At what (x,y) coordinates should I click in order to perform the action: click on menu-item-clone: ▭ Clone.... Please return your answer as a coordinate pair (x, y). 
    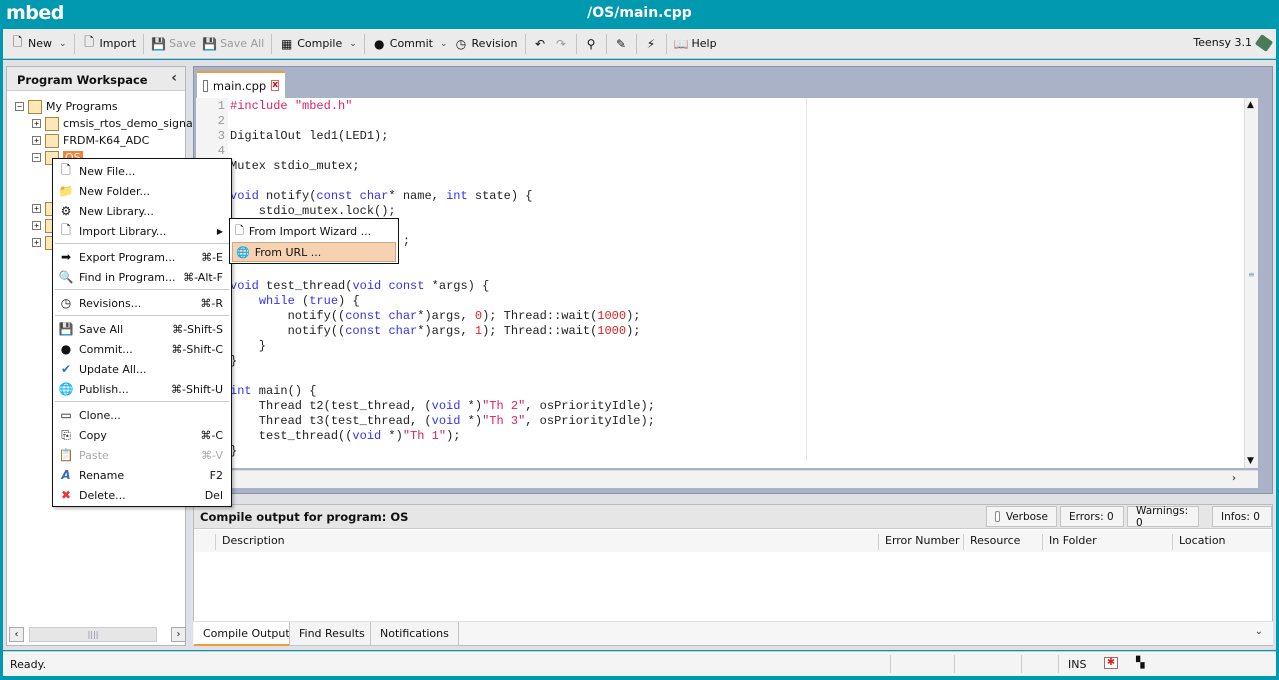
    Looking at the image, I should click on (142, 415).